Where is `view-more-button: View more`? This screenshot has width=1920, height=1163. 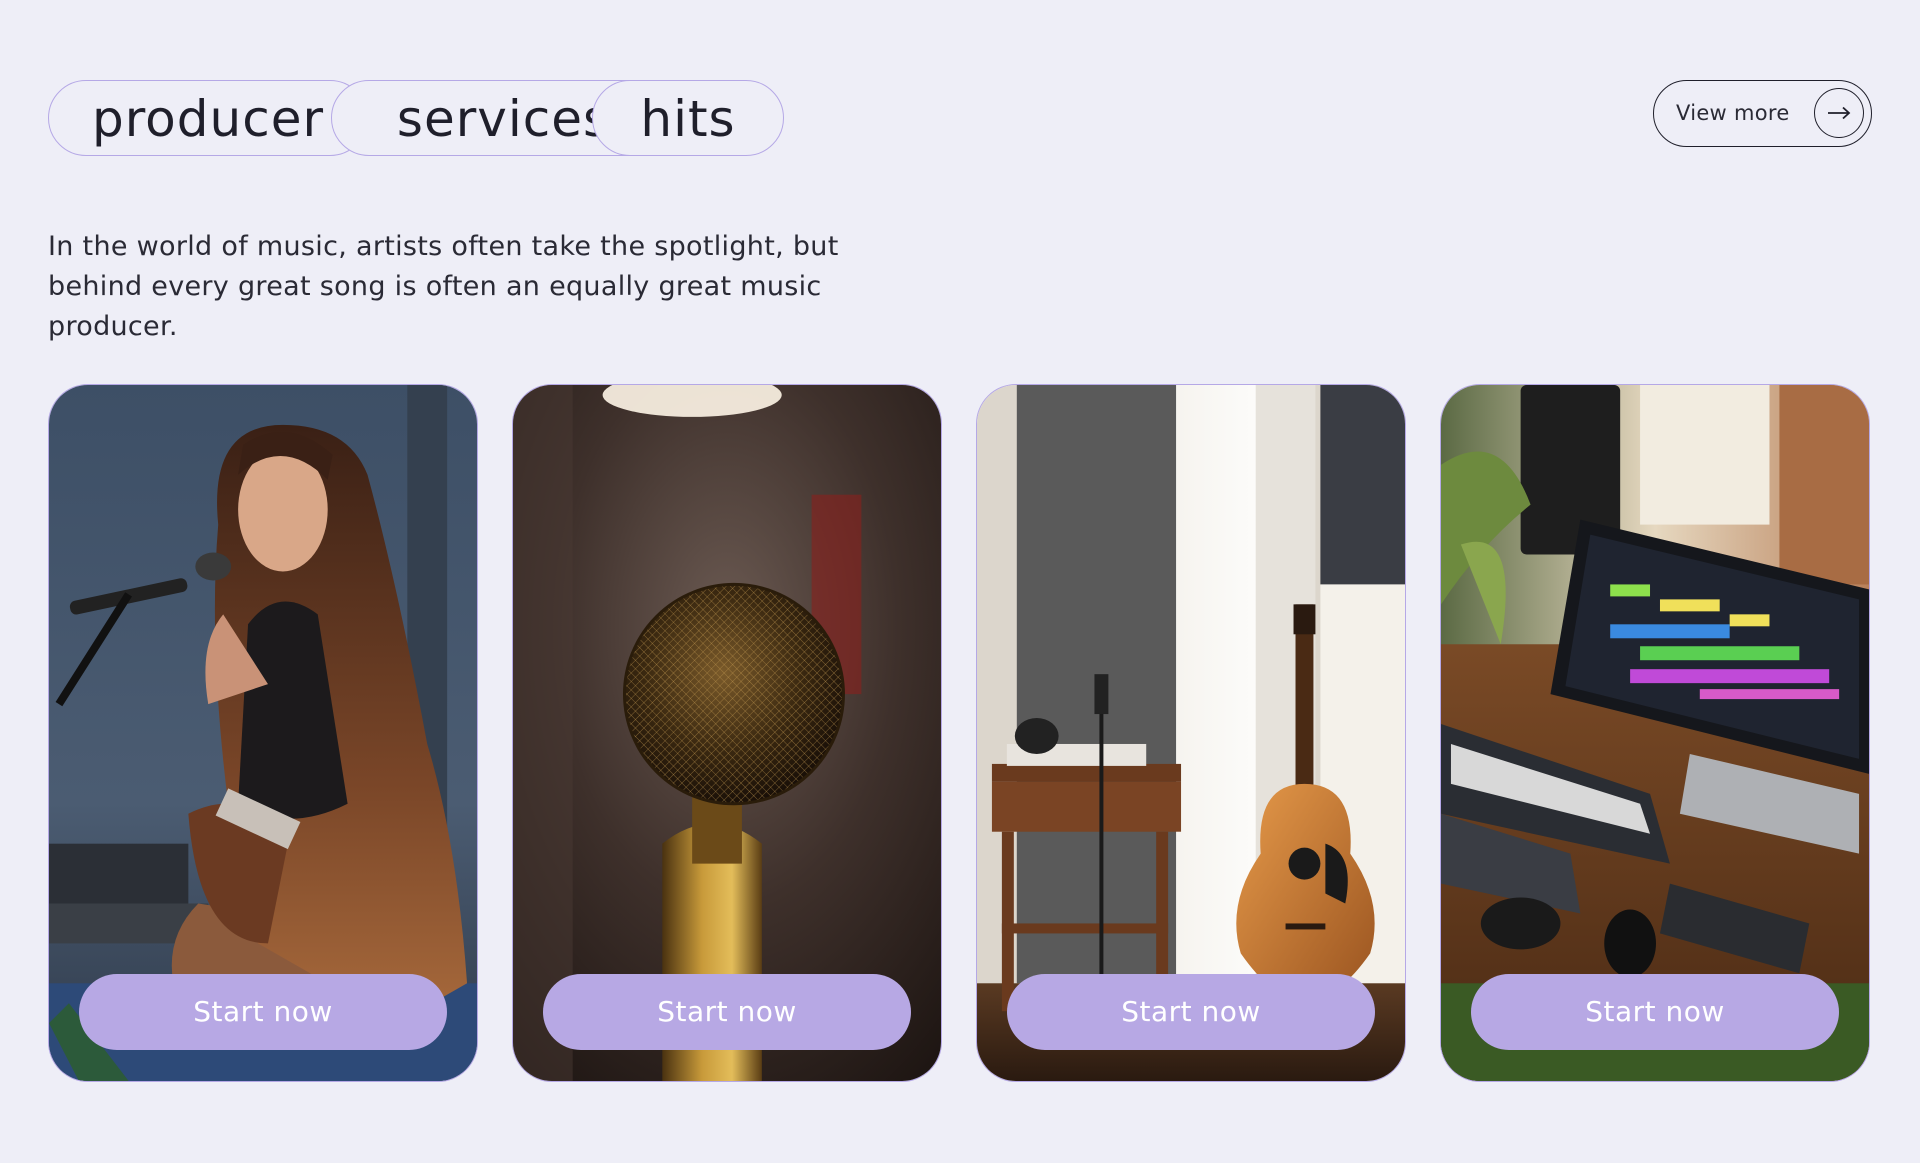 view-more-button: View more is located at coordinates (1762, 113).